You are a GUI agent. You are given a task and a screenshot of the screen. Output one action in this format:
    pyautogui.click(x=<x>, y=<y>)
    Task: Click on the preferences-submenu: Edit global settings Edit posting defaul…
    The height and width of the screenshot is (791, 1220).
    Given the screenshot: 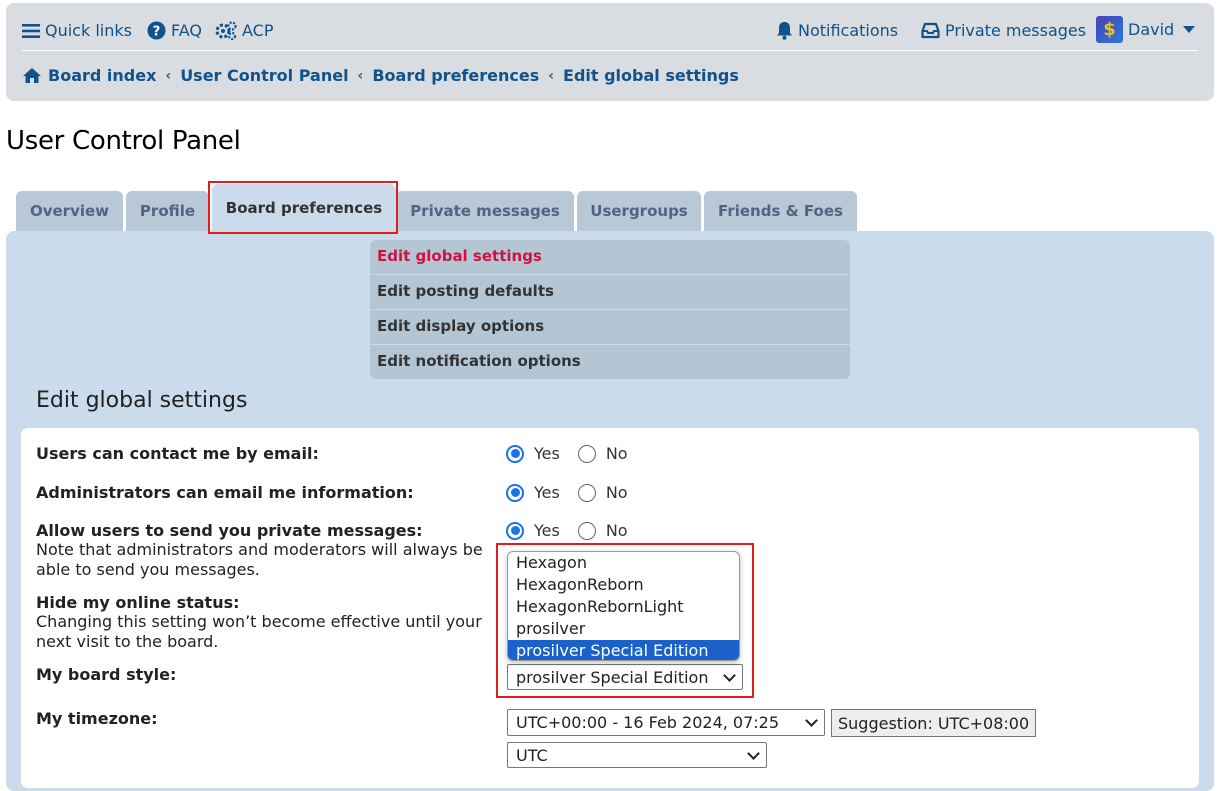 What is the action you would take?
    pyautogui.click(x=610, y=310)
    